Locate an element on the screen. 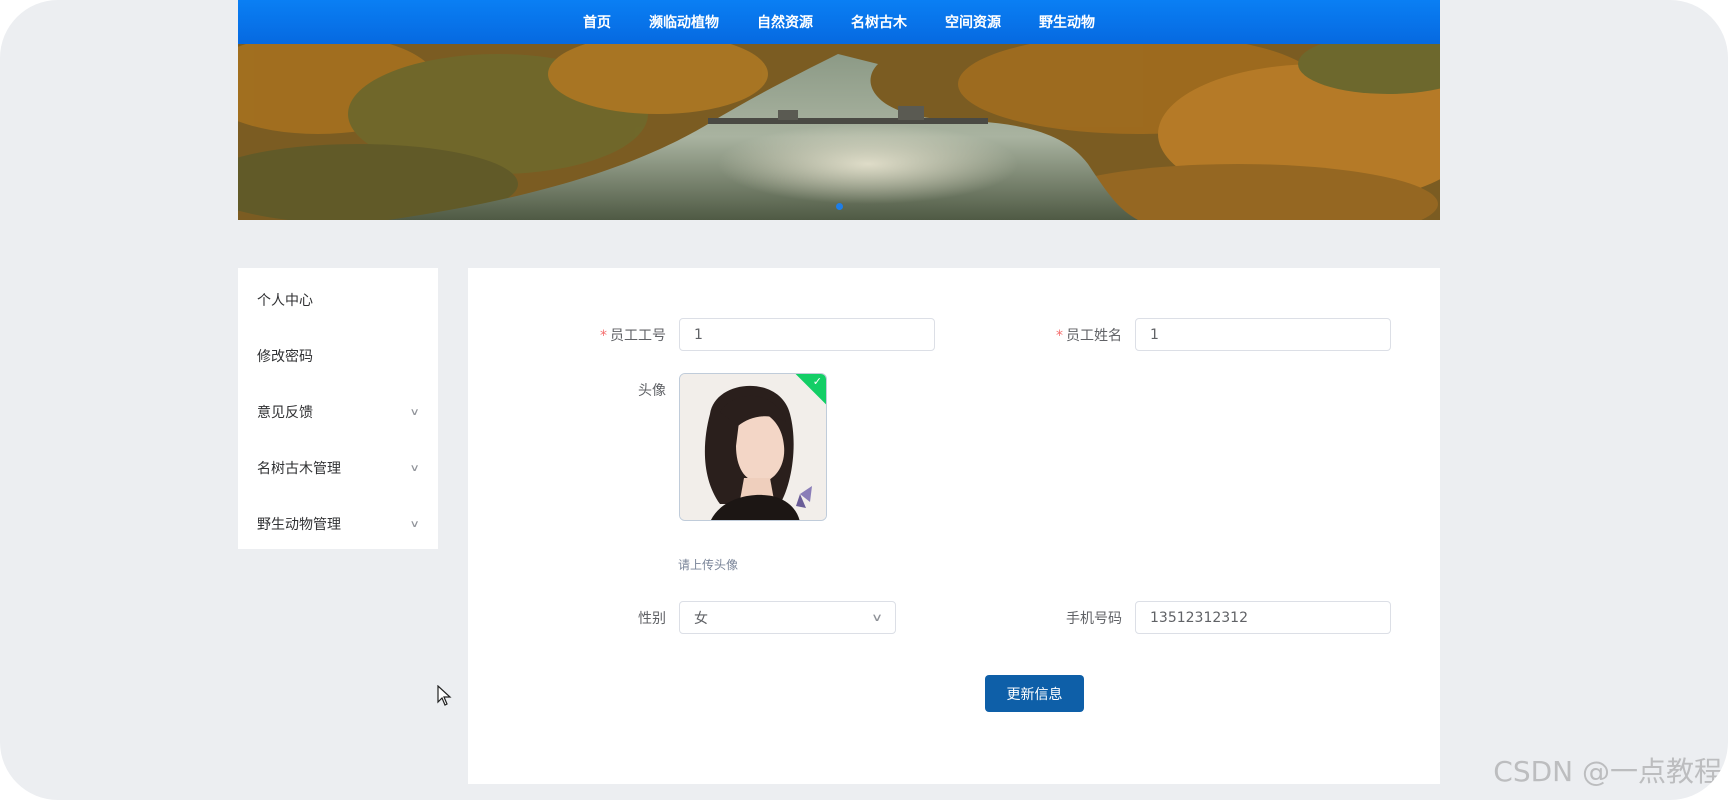  phone-input: 13512312312 is located at coordinates (1263, 617).